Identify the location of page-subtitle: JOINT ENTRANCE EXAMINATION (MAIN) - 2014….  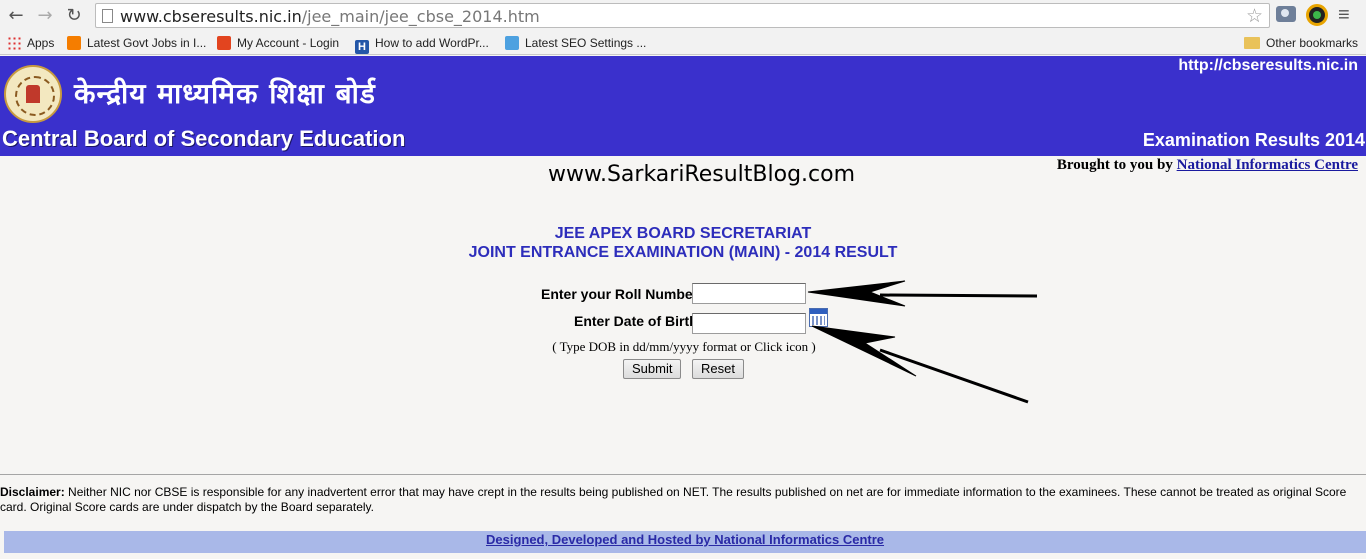
(683, 252).